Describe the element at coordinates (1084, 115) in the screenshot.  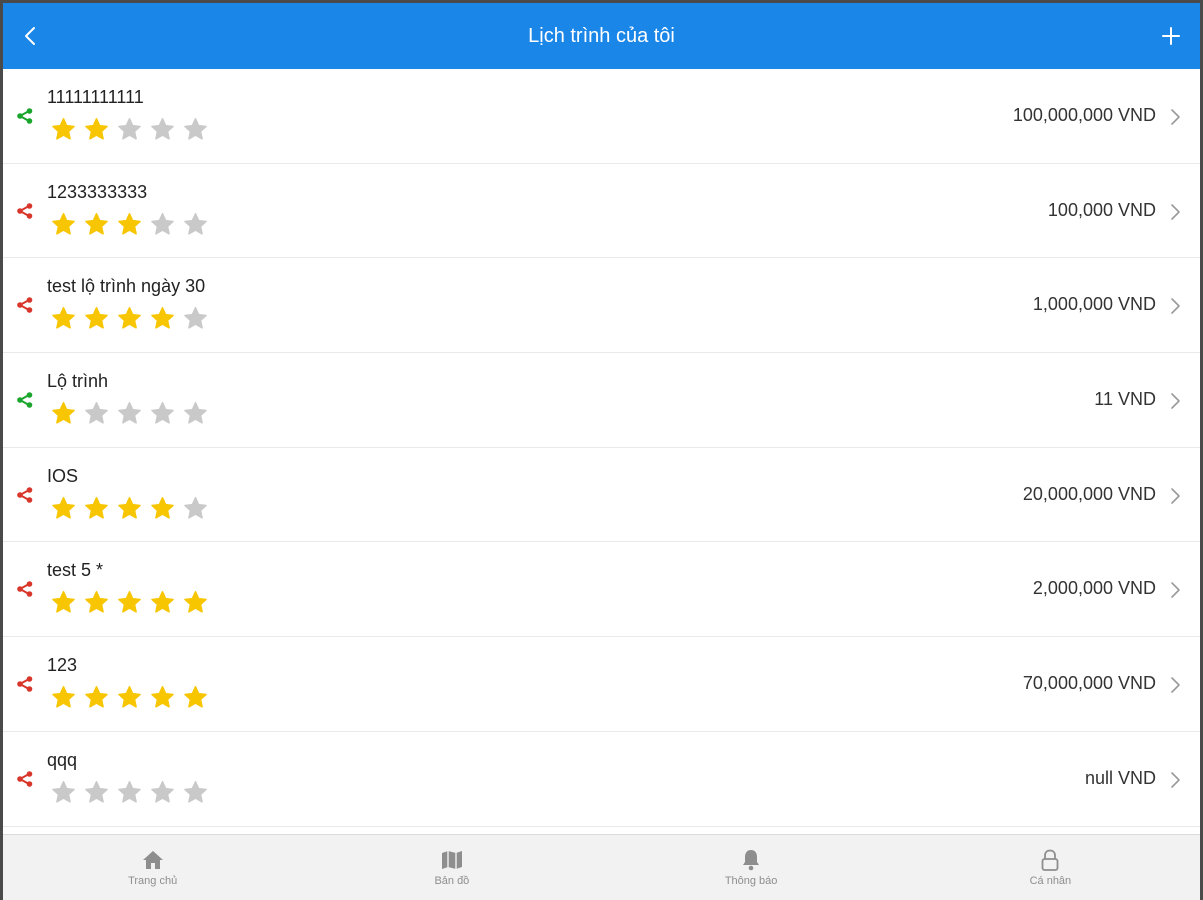
I see `trip-price: 100,000,000 VND` at that location.